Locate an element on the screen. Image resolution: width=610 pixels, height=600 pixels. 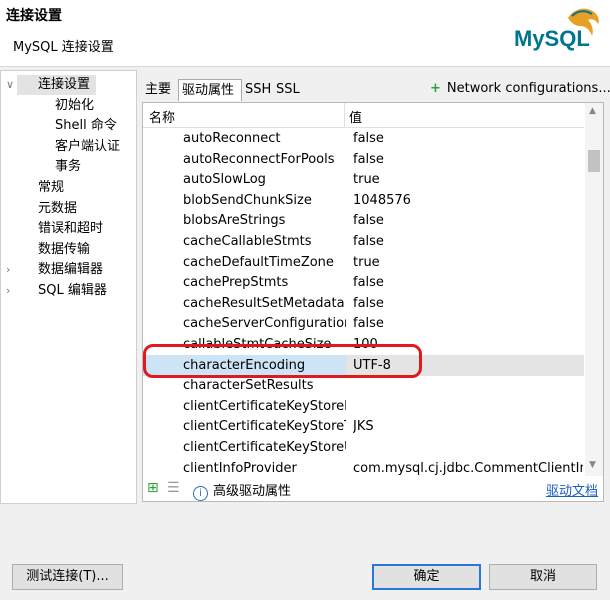
property-name-cell: cacheServerConfiguration is located at coordinates (264, 324).